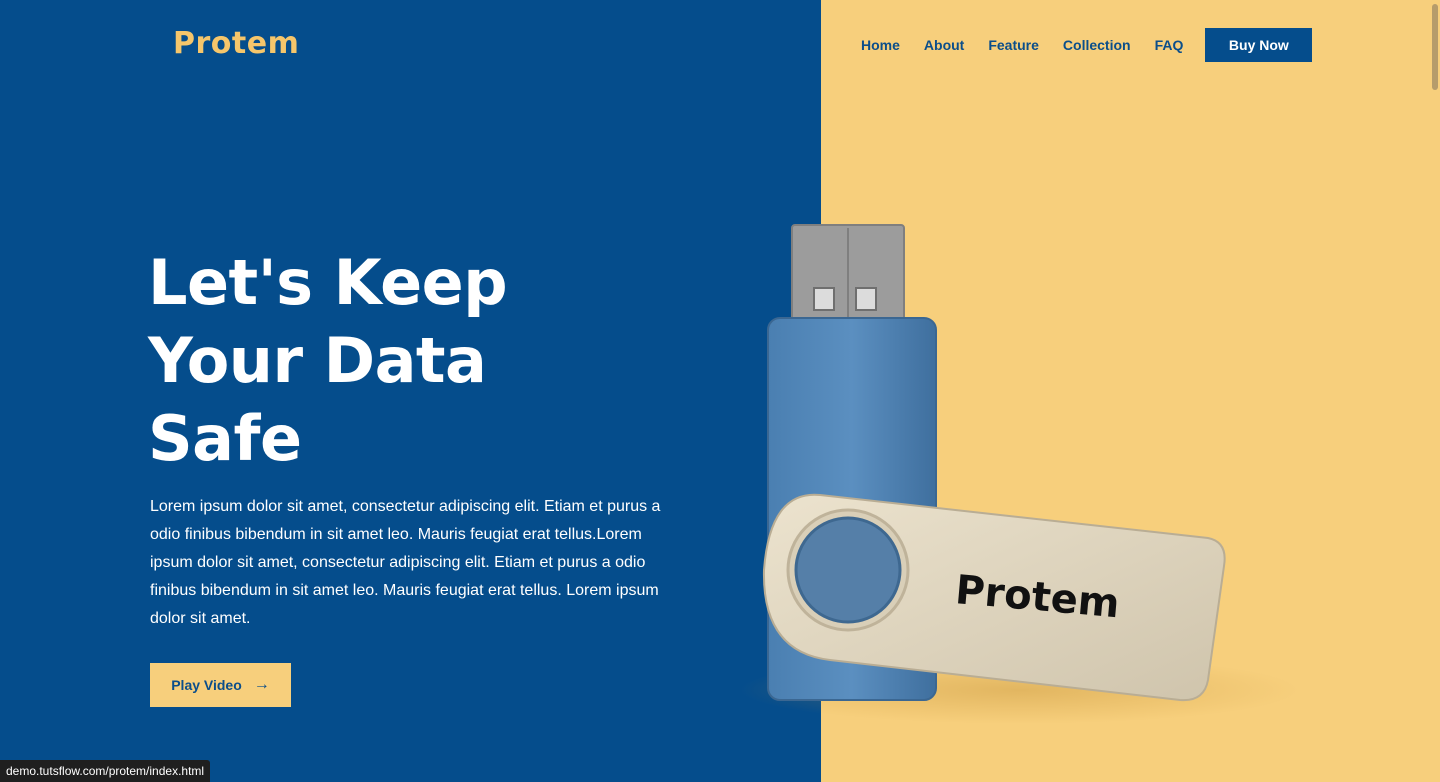 The width and height of the screenshot is (1440, 782). Describe the element at coordinates (328, 282) in the screenshot. I see `hero-title-line-1: Let's Keep` at that location.